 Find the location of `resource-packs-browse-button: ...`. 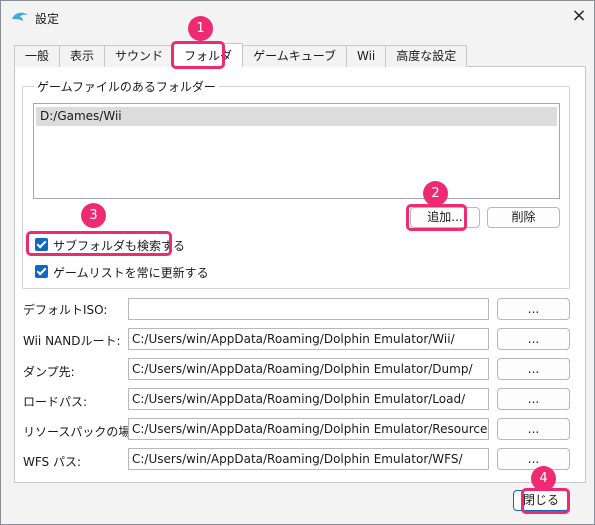

resource-packs-browse-button: ... is located at coordinates (533, 429).